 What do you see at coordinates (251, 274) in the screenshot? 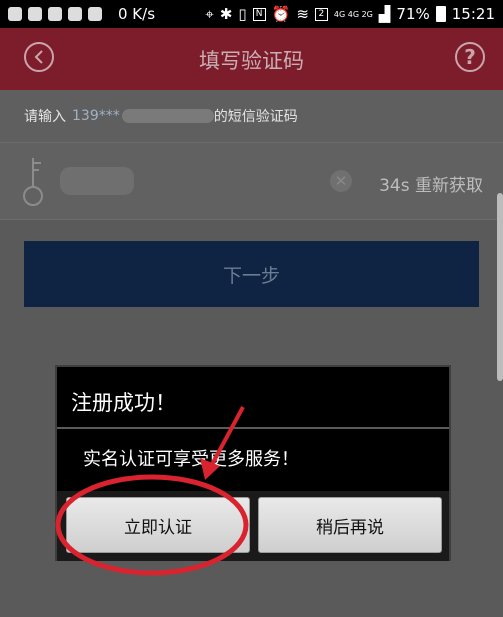
I see `next-step-button: 下一步` at bounding box center [251, 274].